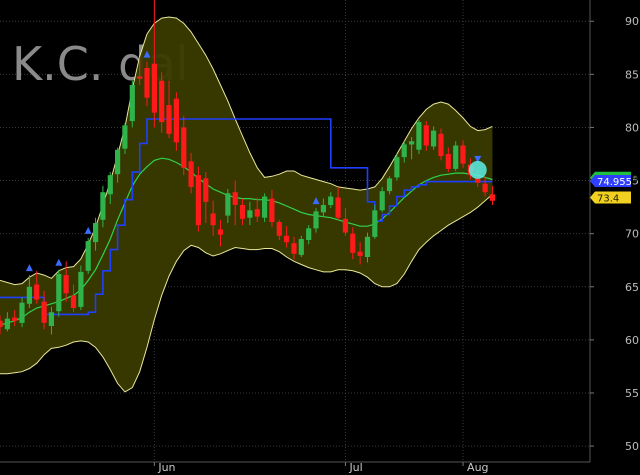 The image size is (640, 475). What do you see at coordinates (632, 393) in the screenshot?
I see `y-tick-label-55: 55` at bounding box center [632, 393].